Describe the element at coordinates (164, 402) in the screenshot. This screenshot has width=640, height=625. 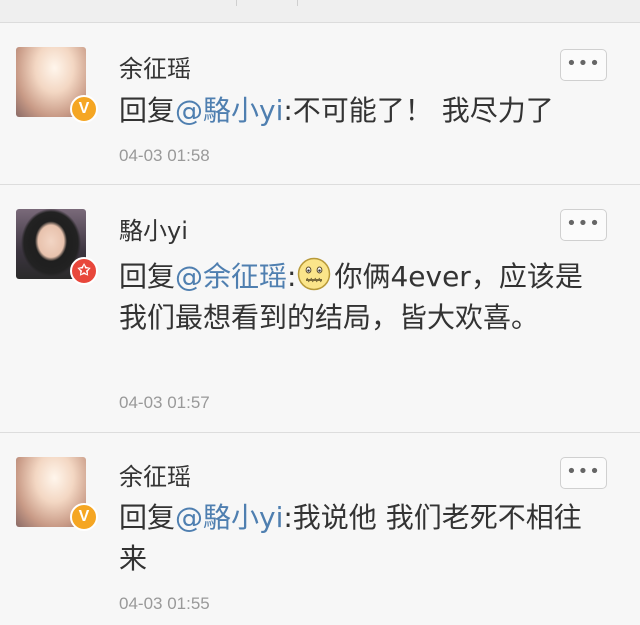
I see `timestamp: 04-03 01:57` at that location.